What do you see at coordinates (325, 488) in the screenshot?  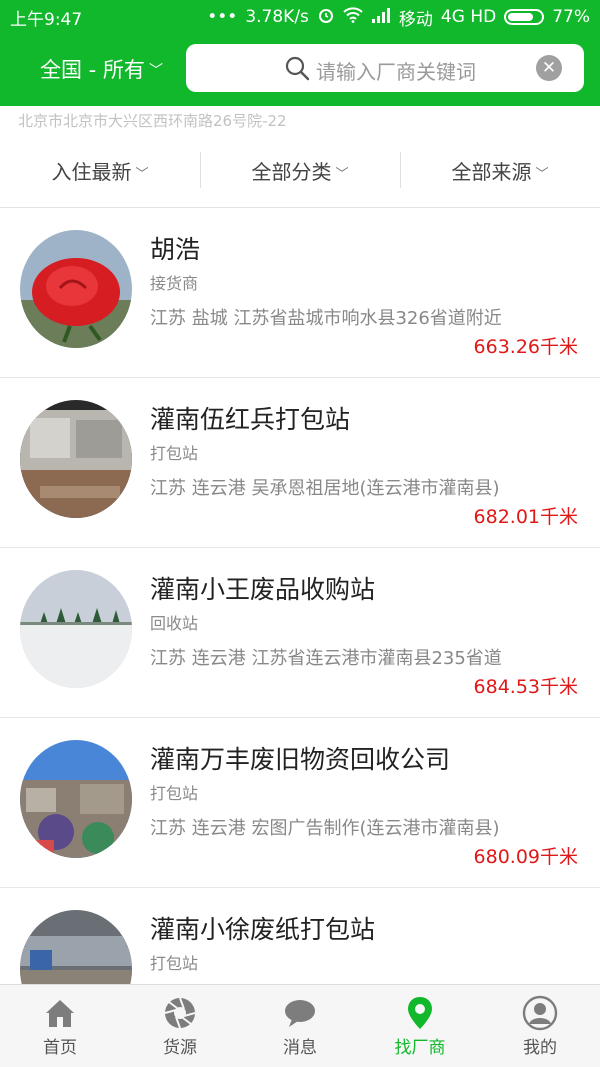 I see `vendor-address: 江苏 连云港 吴承恩祖居地(连云港市灌南县)` at bounding box center [325, 488].